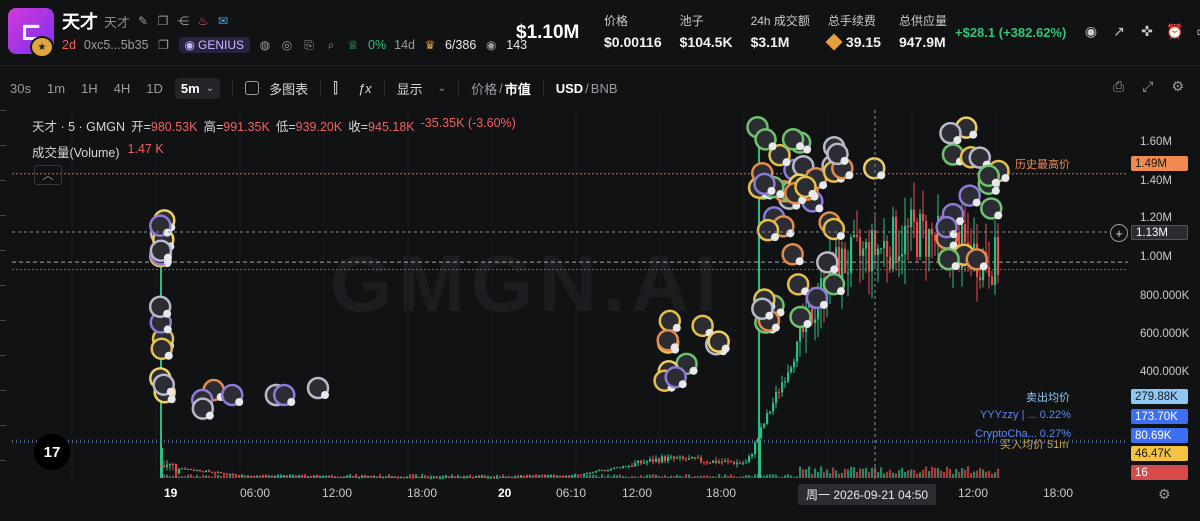  Describe the element at coordinates (52, 452) in the screenshot. I see `tradingview-logo: 17` at that location.